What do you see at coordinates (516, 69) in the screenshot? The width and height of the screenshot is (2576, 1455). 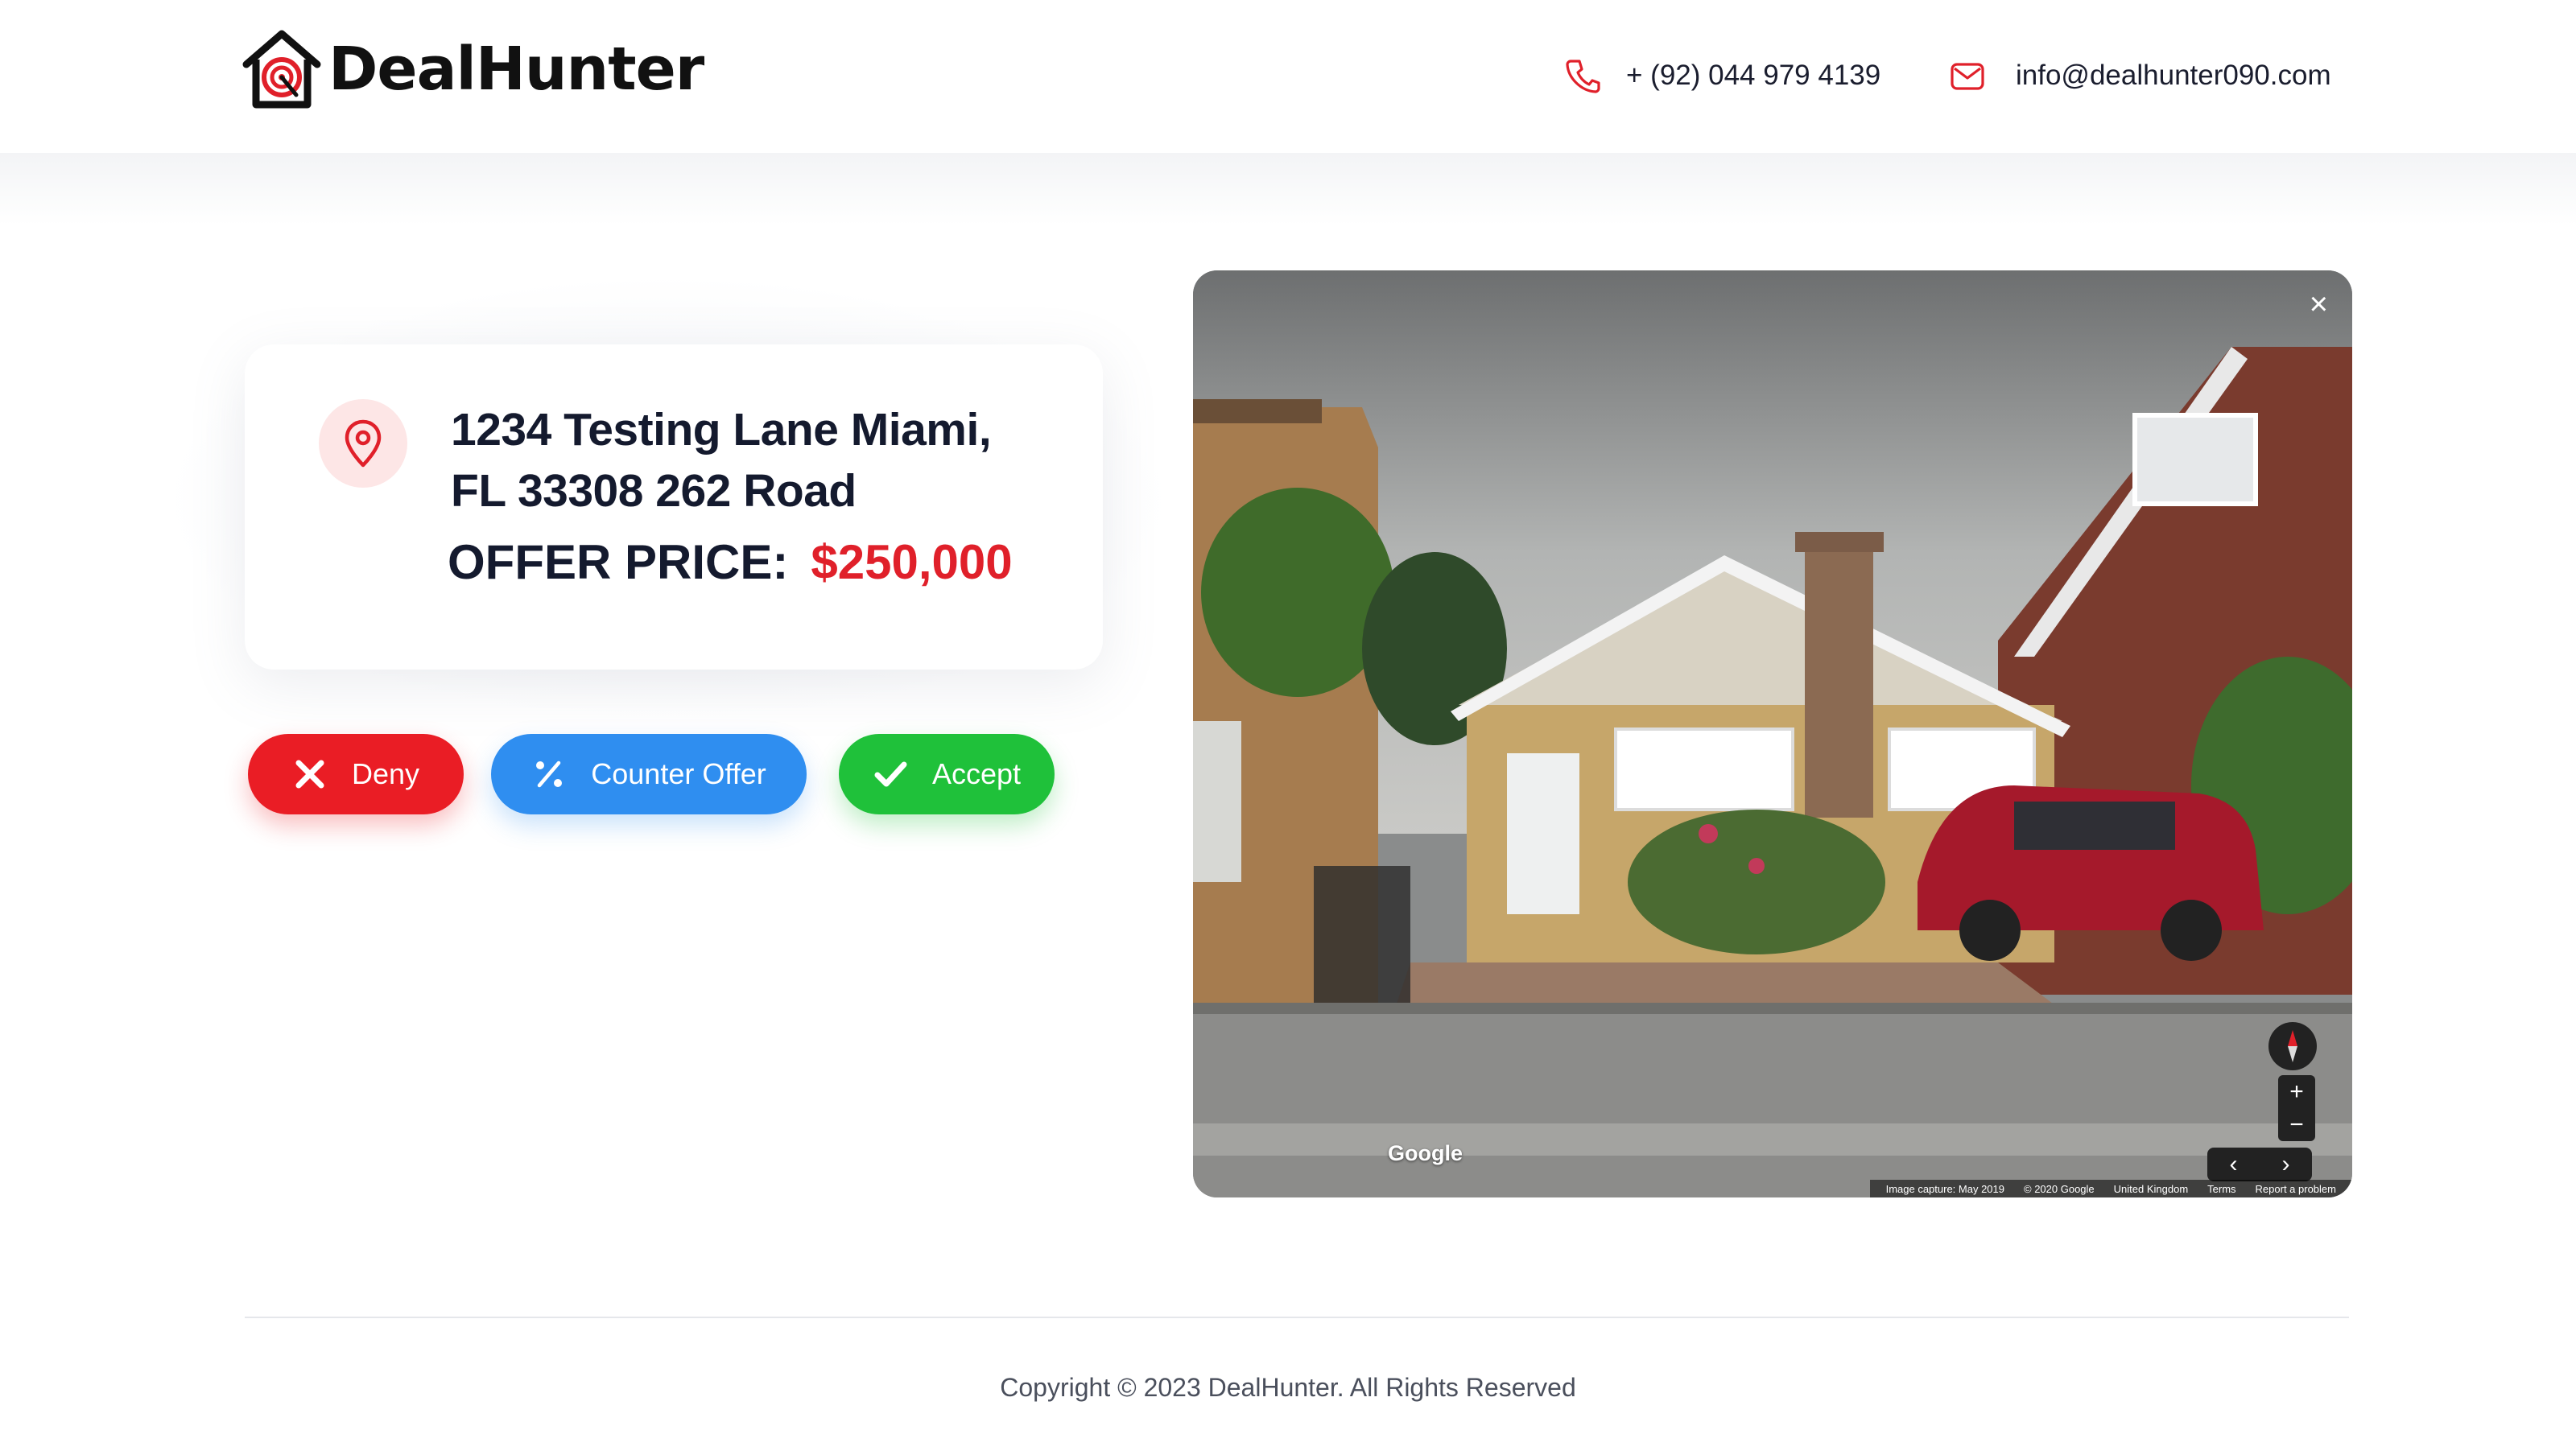 I see `logo-text: DealHunter` at bounding box center [516, 69].